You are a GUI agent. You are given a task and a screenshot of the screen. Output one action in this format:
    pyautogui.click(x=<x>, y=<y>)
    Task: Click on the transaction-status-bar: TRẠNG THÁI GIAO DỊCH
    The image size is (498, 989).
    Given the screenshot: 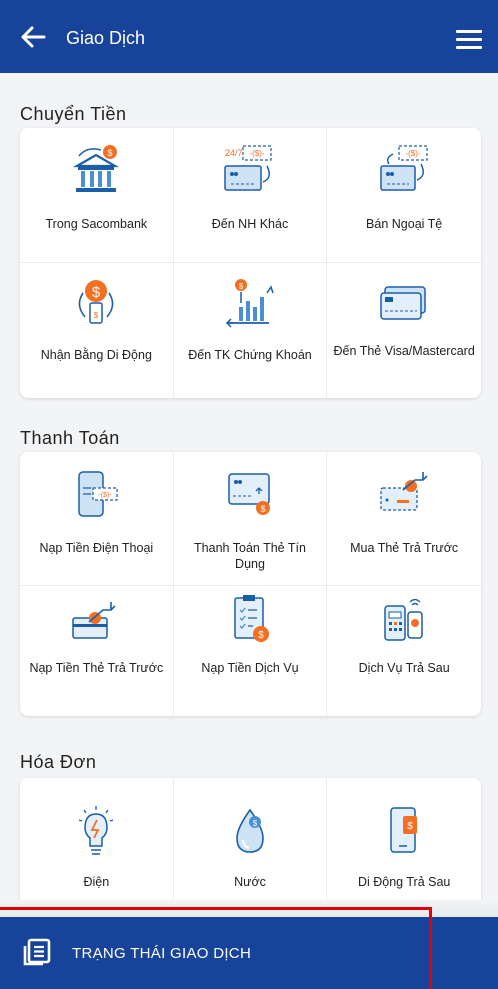 What is the action you would take?
    pyautogui.click(x=249, y=953)
    